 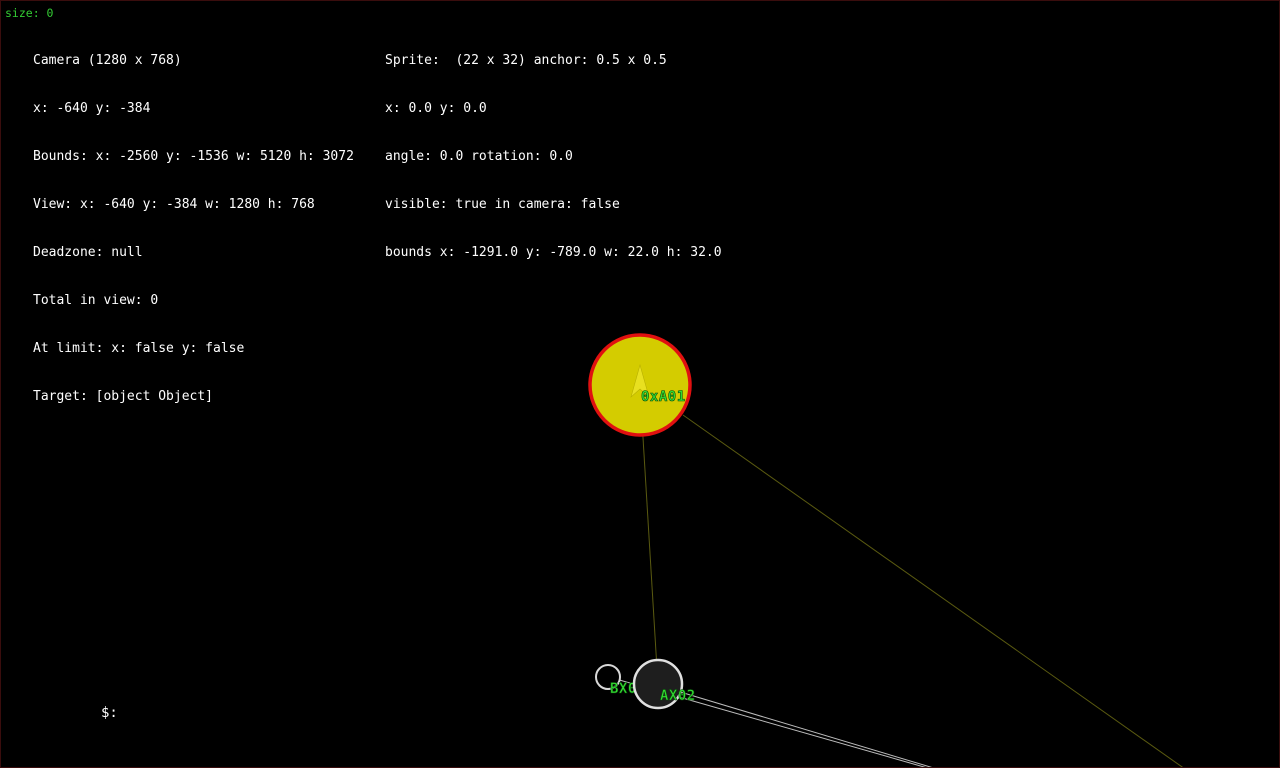 I want to click on console-prompt: $:, so click(x=109, y=713).